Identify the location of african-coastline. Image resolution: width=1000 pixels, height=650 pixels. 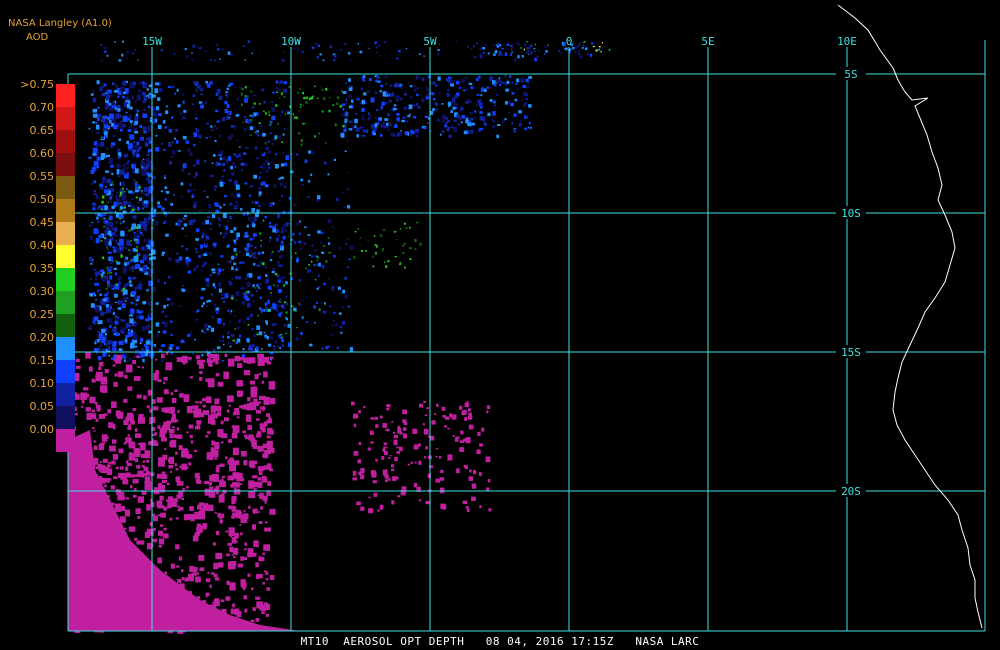
(910, 316).